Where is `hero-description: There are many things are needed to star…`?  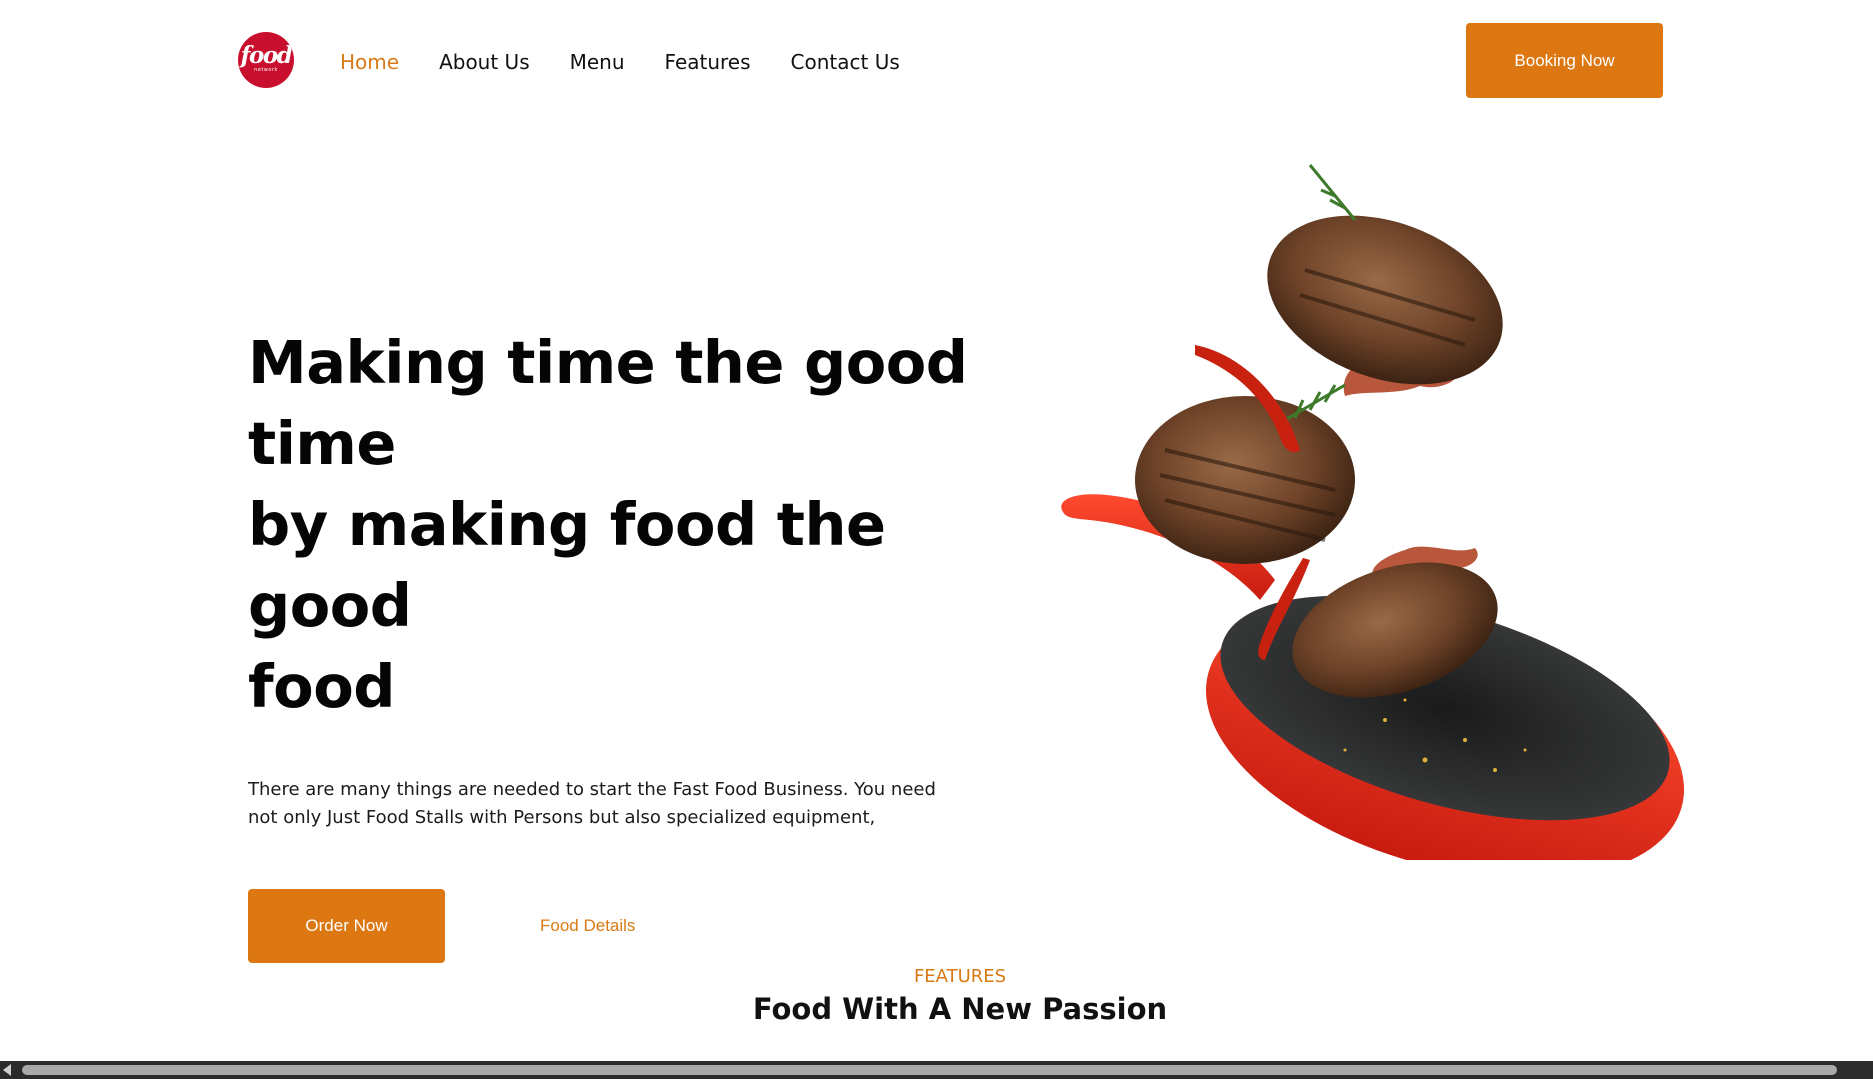 hero-description: There are many things are needed to star… is located at coordinates (598, 804).